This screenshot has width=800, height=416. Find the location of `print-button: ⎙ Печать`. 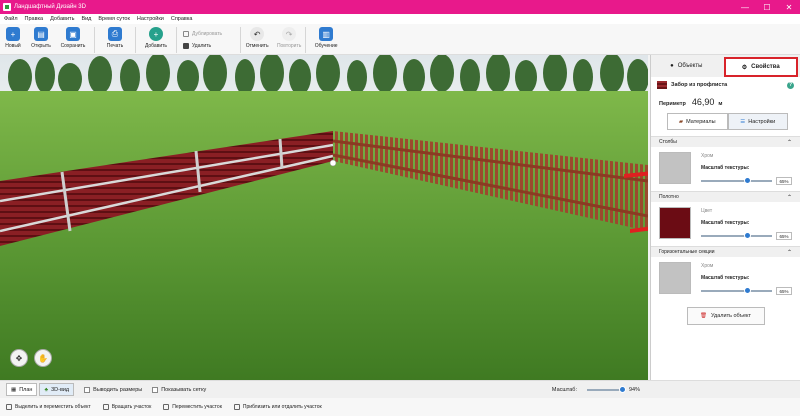

print-button: ⎙ Печать is located at coordinates (115, 39).